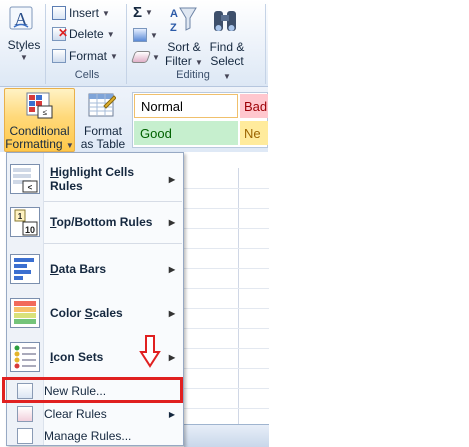 The image size is (469, 447). Describe the element at coordinates (24, 57) in the screenshot. I see `styles-caret-icon: ▼` at that location.